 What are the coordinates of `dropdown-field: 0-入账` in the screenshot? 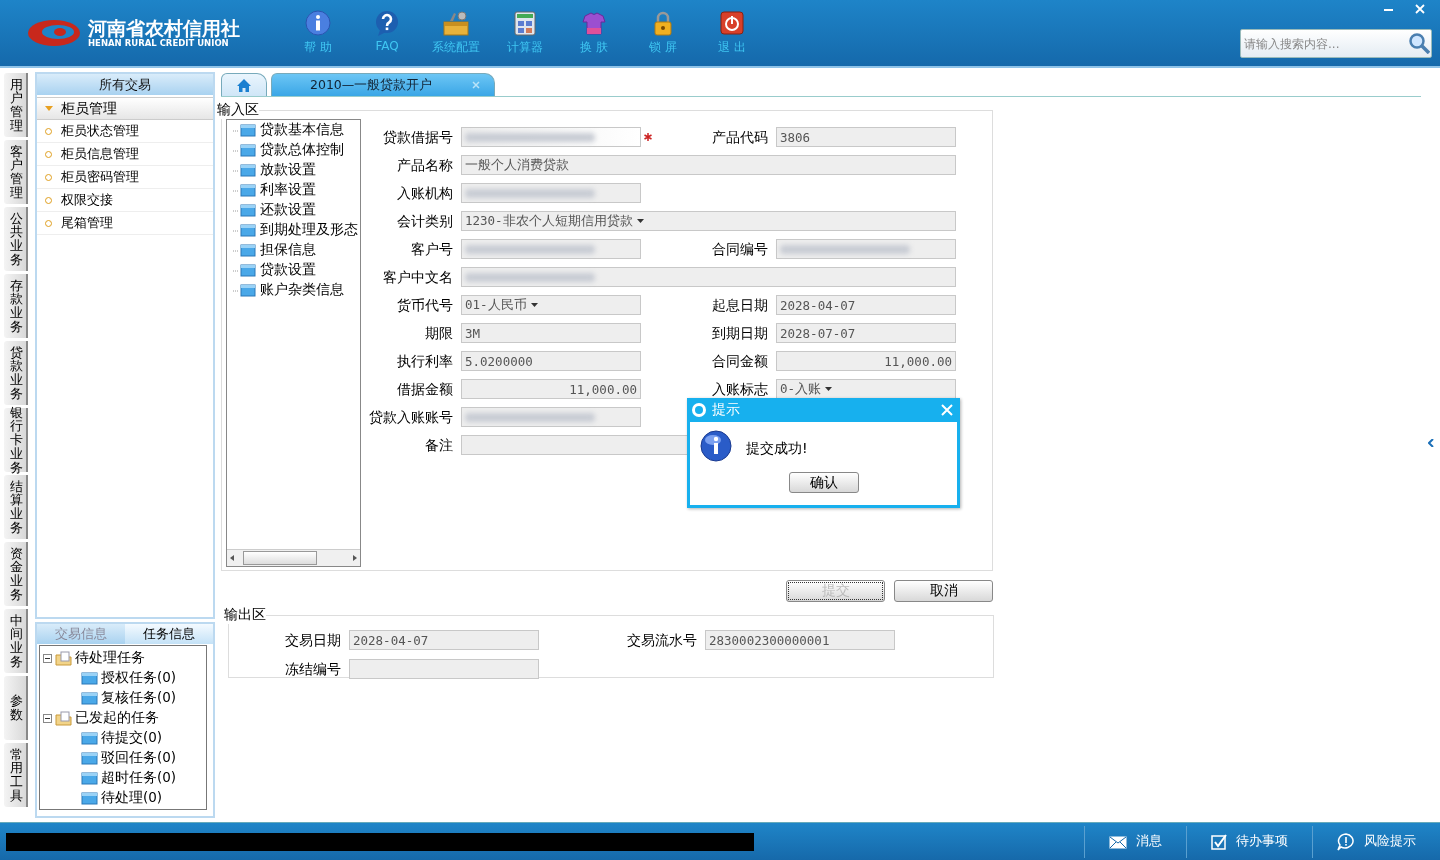 It's located at (866, 389).